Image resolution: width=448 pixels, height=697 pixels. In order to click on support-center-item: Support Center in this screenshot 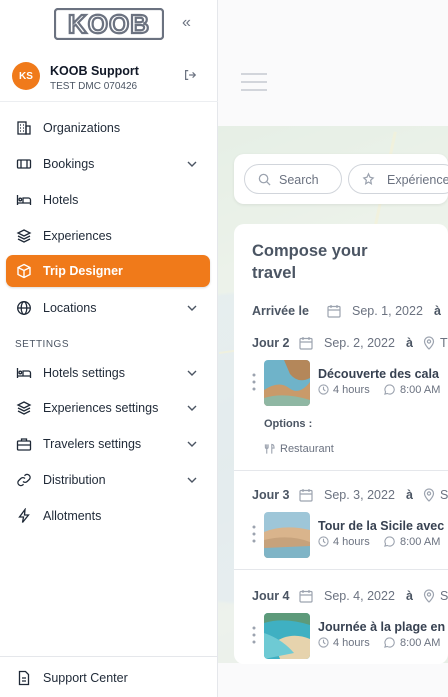, I will do `click(108, 678)`.